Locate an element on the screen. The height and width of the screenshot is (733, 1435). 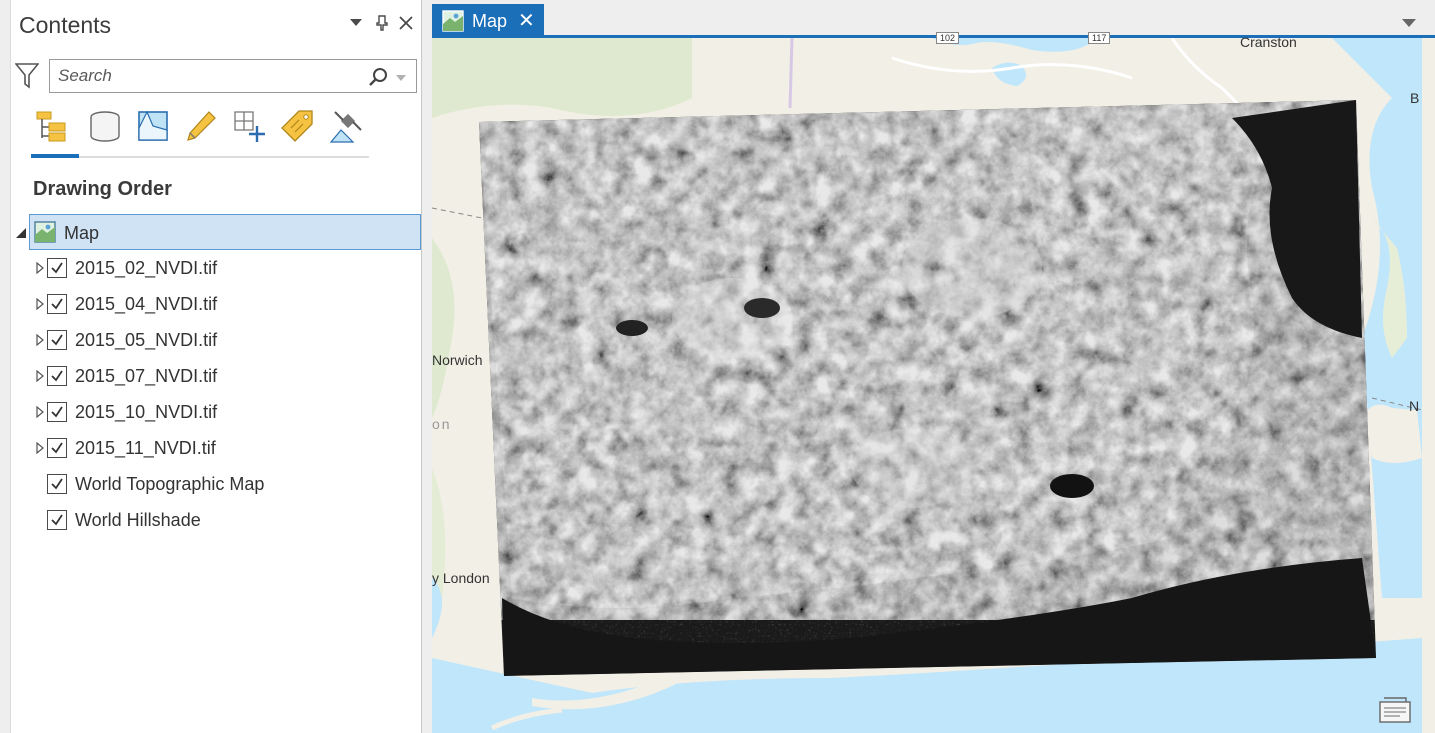
layer-label: 2015_07_NVDI.tif is located at coordinates (146, 376).